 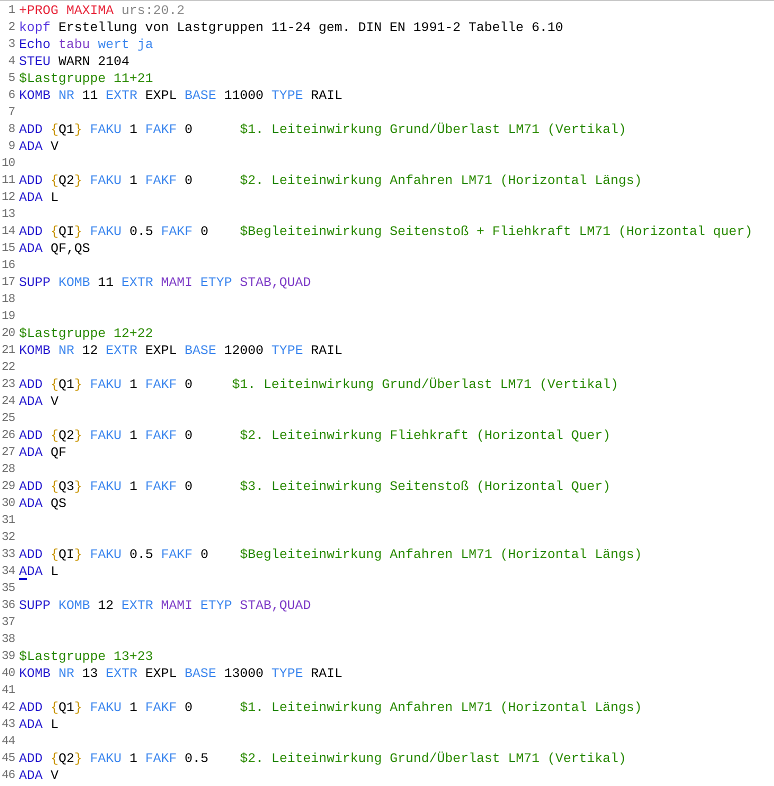 I want to click on command-keyword: KOMB, so click(x=35, y=350).